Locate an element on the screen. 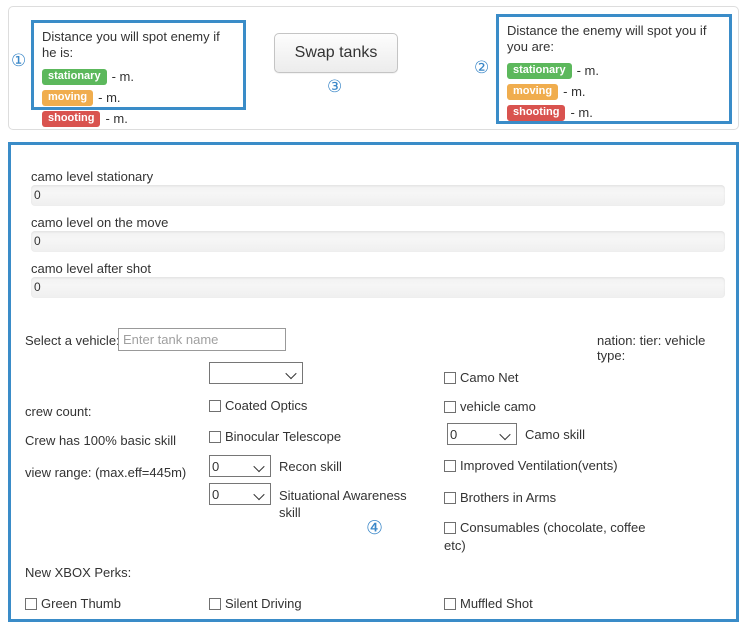 The width and height of the screenshot is (747, 630). camo-shot-label: camo level after shot is located at coordinates (91, 268).